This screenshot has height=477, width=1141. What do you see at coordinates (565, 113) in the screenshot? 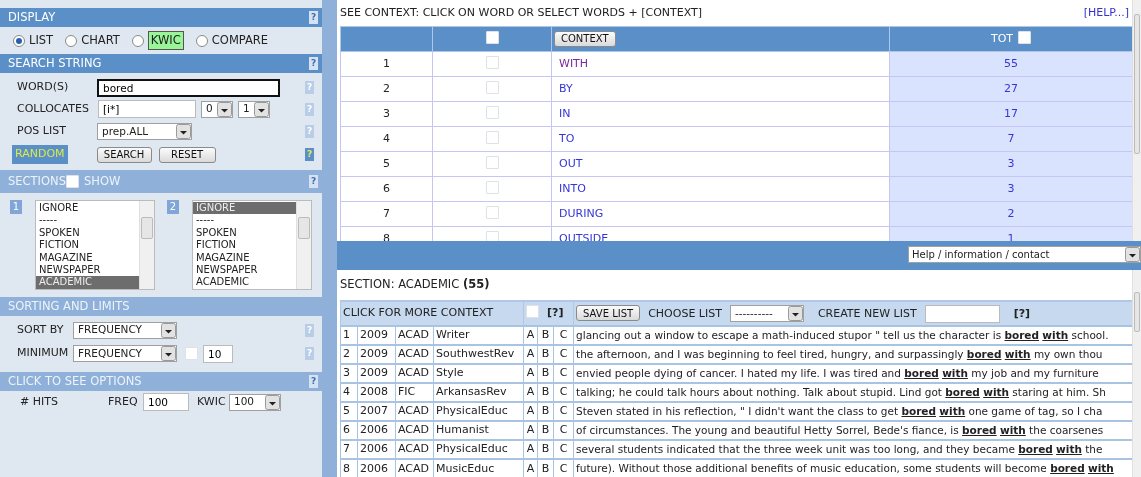
I see `word-link: IN` at bounding box center [565, 113].